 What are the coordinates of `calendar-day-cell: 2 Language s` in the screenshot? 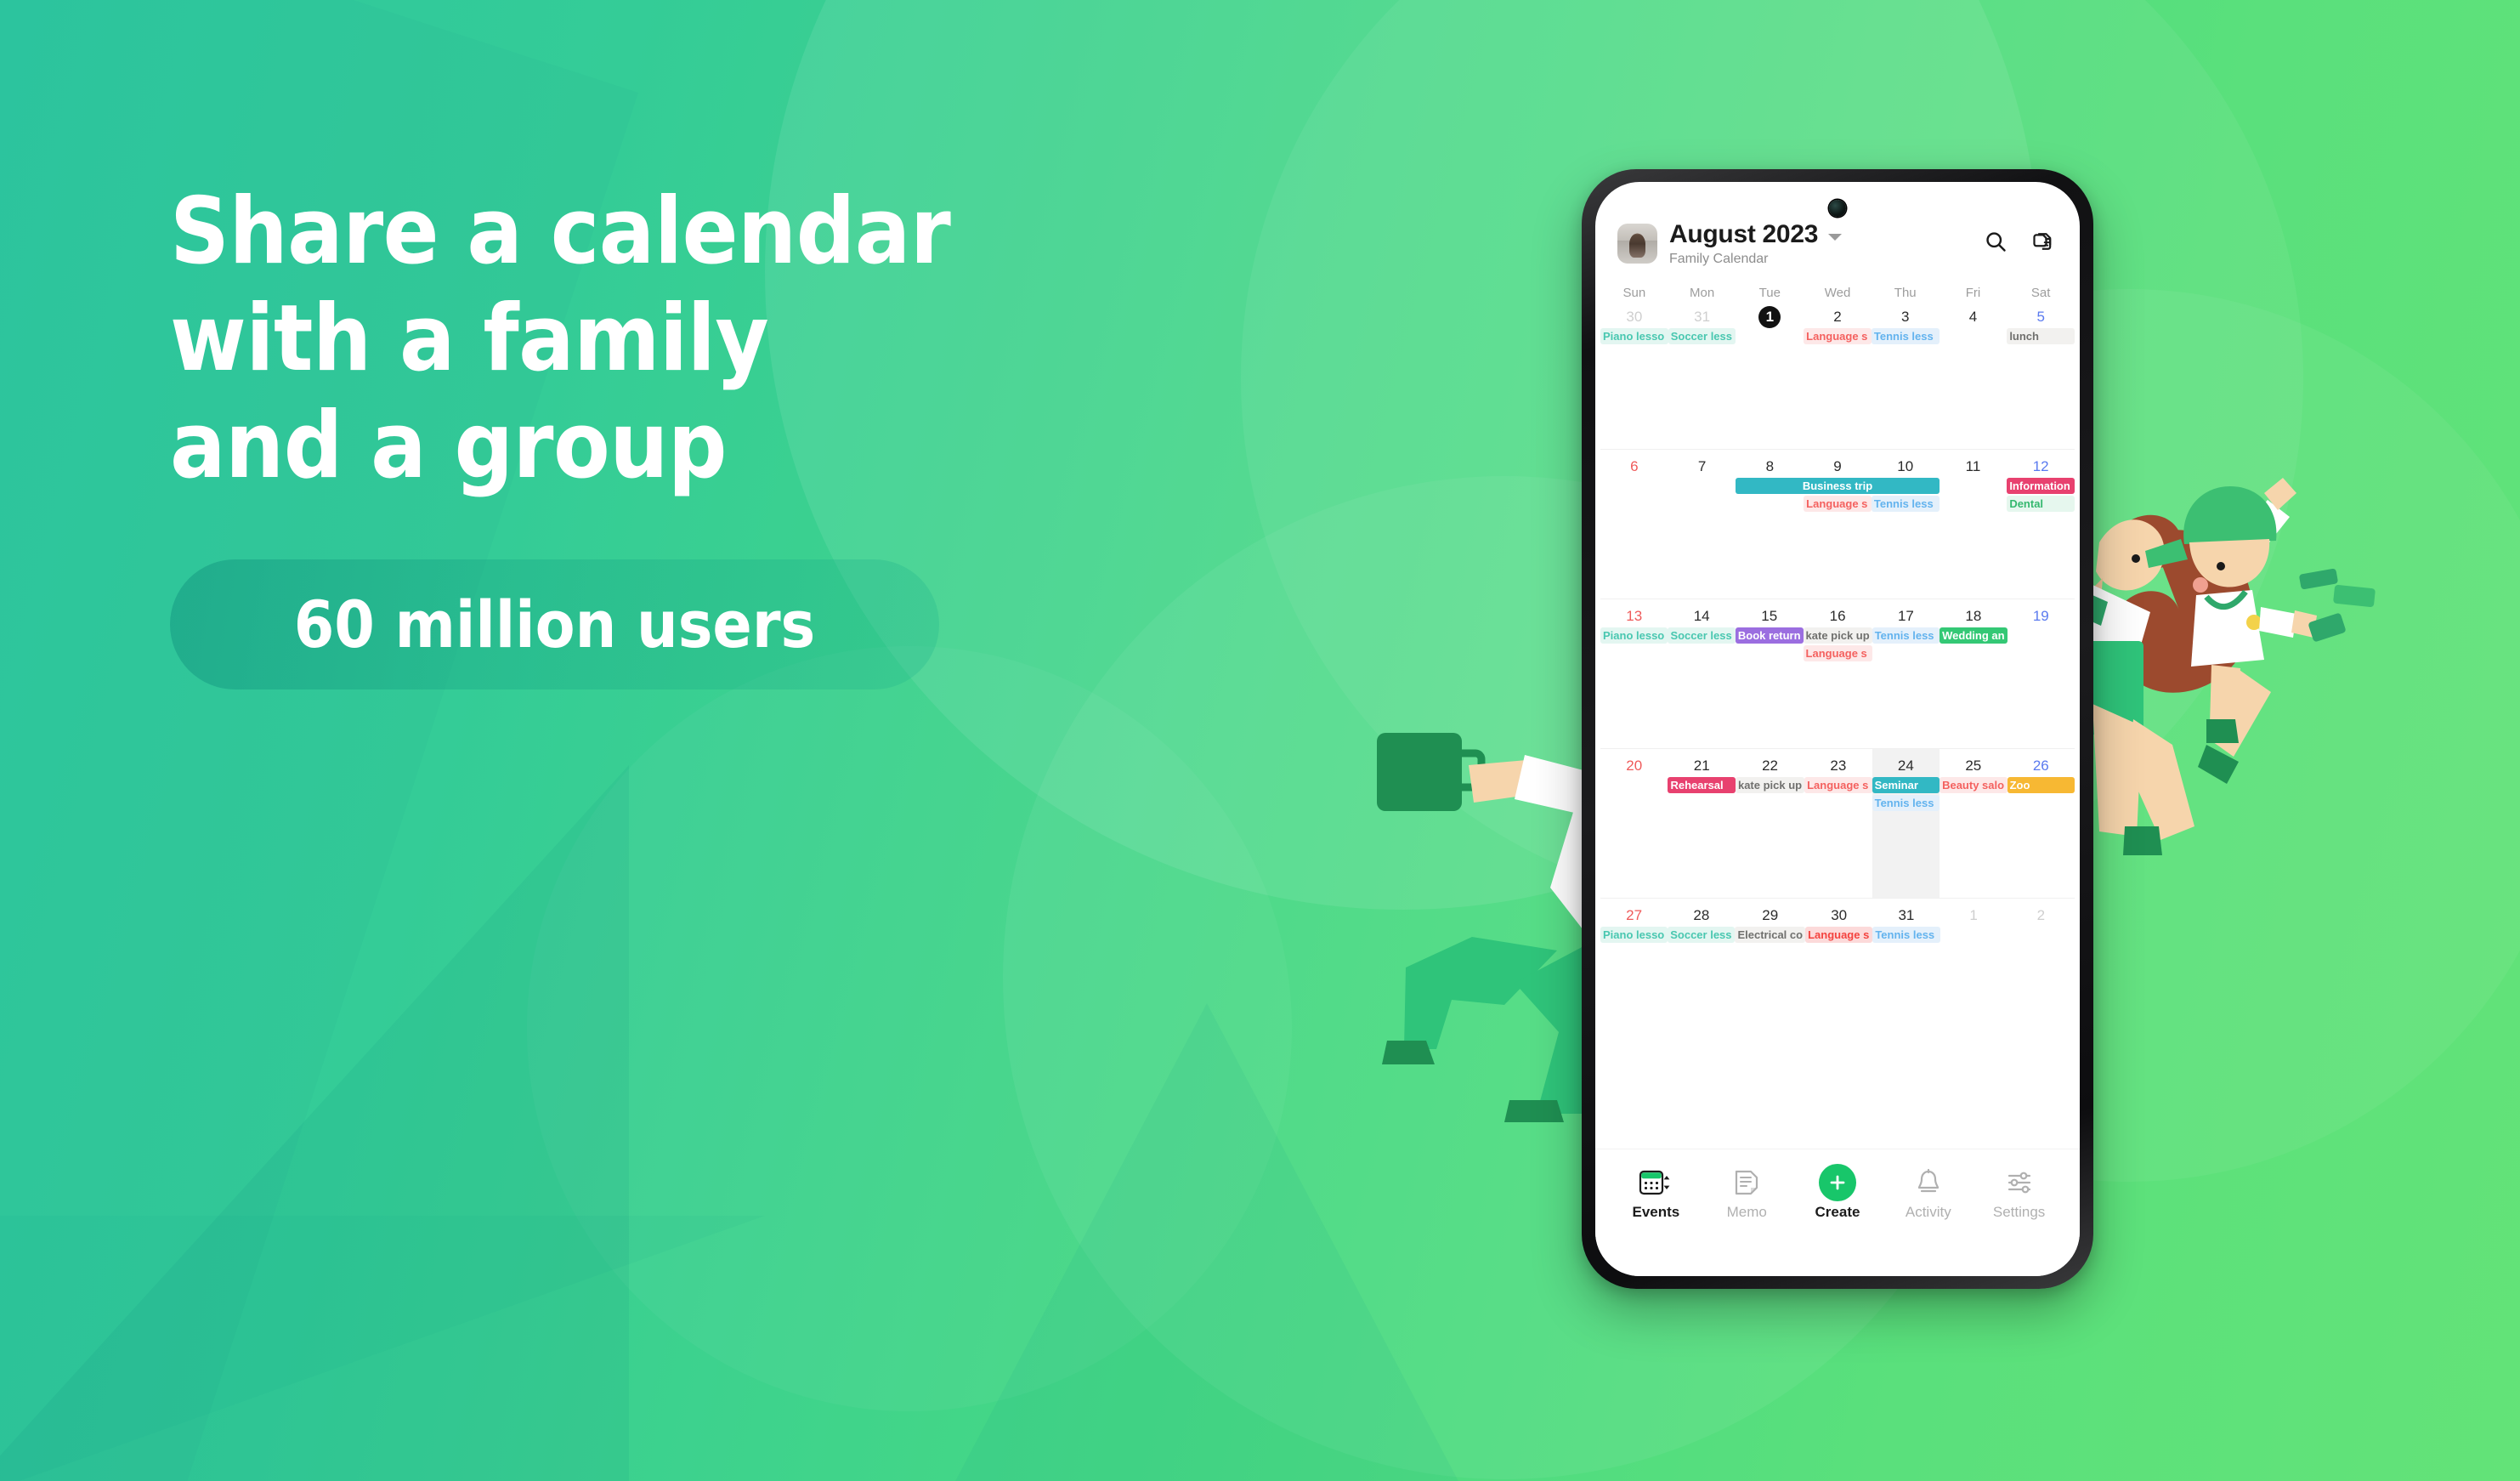 It's located at (1838, 374).